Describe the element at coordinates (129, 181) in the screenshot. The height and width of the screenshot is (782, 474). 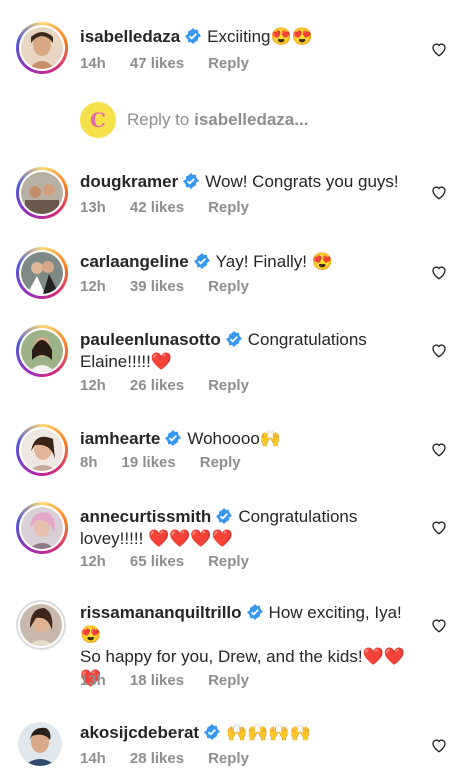
I see `username: dougkramer` at that location.